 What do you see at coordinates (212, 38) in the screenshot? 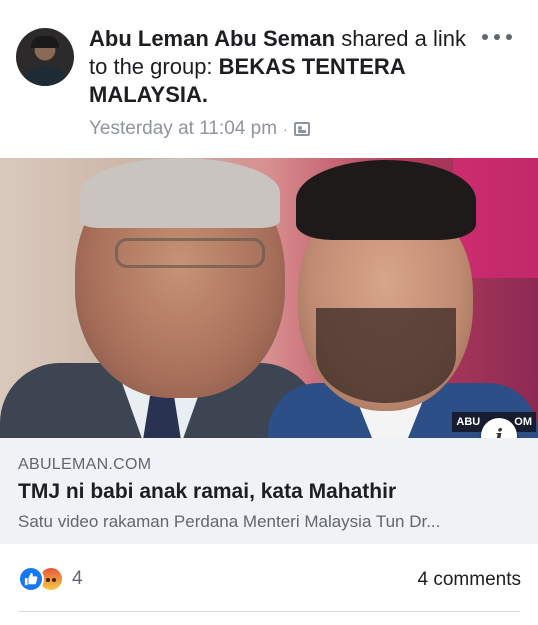
I see `author-name: Abu Leman Abu Seman` at bounding box center [212, 38].